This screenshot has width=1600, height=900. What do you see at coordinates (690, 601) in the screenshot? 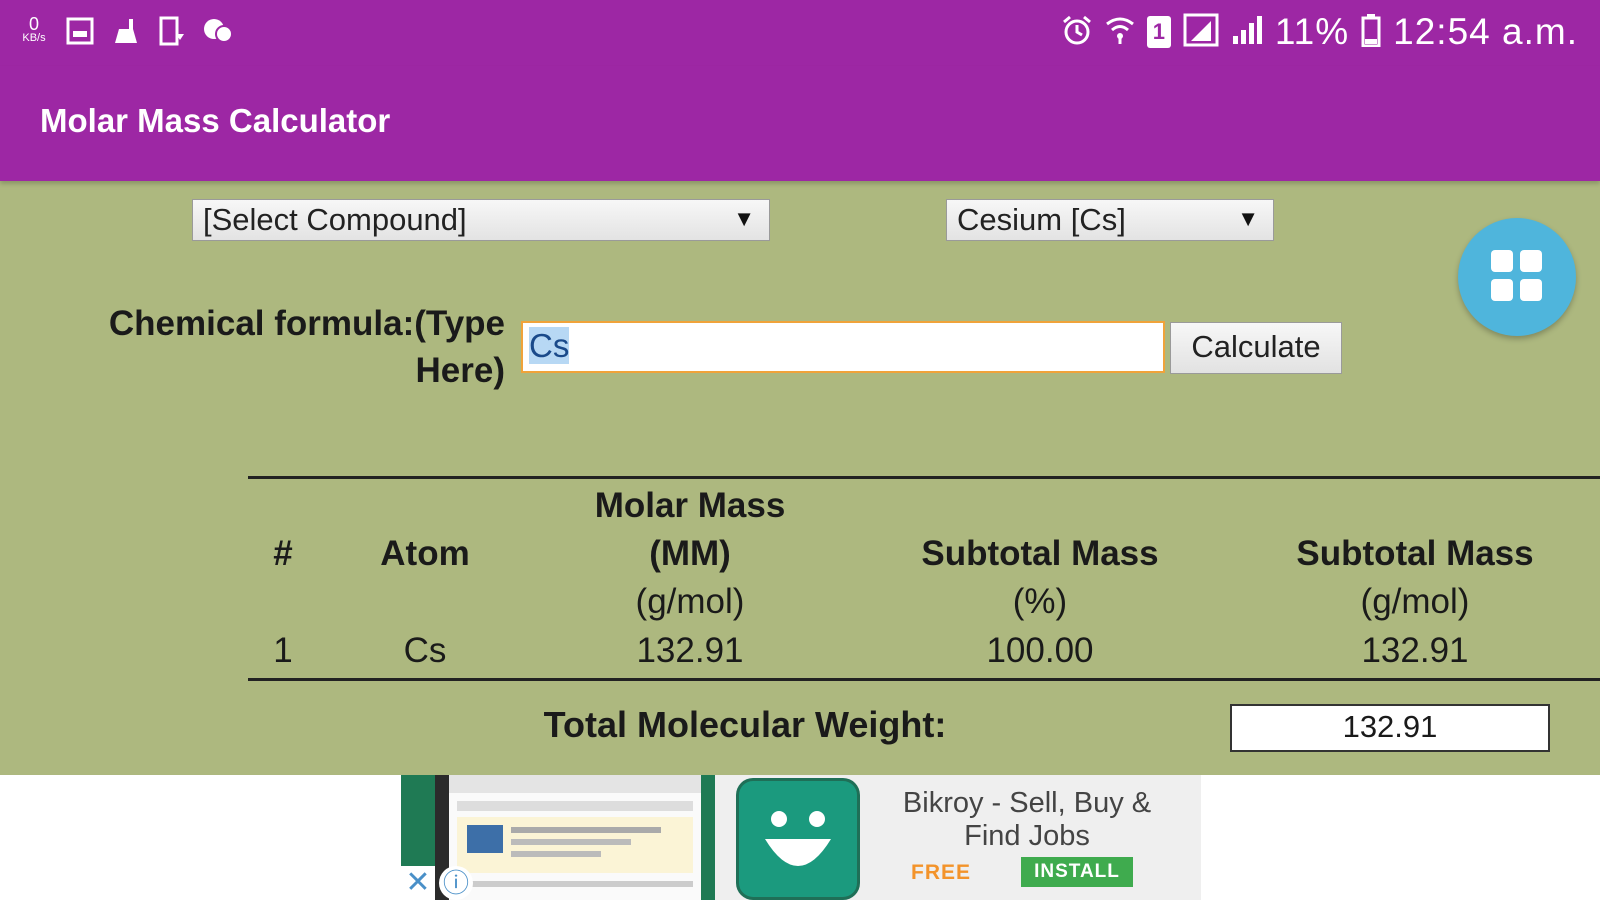
I see `header-molar-mass-unit: (g/mol)` at bounding box center [690, 601].